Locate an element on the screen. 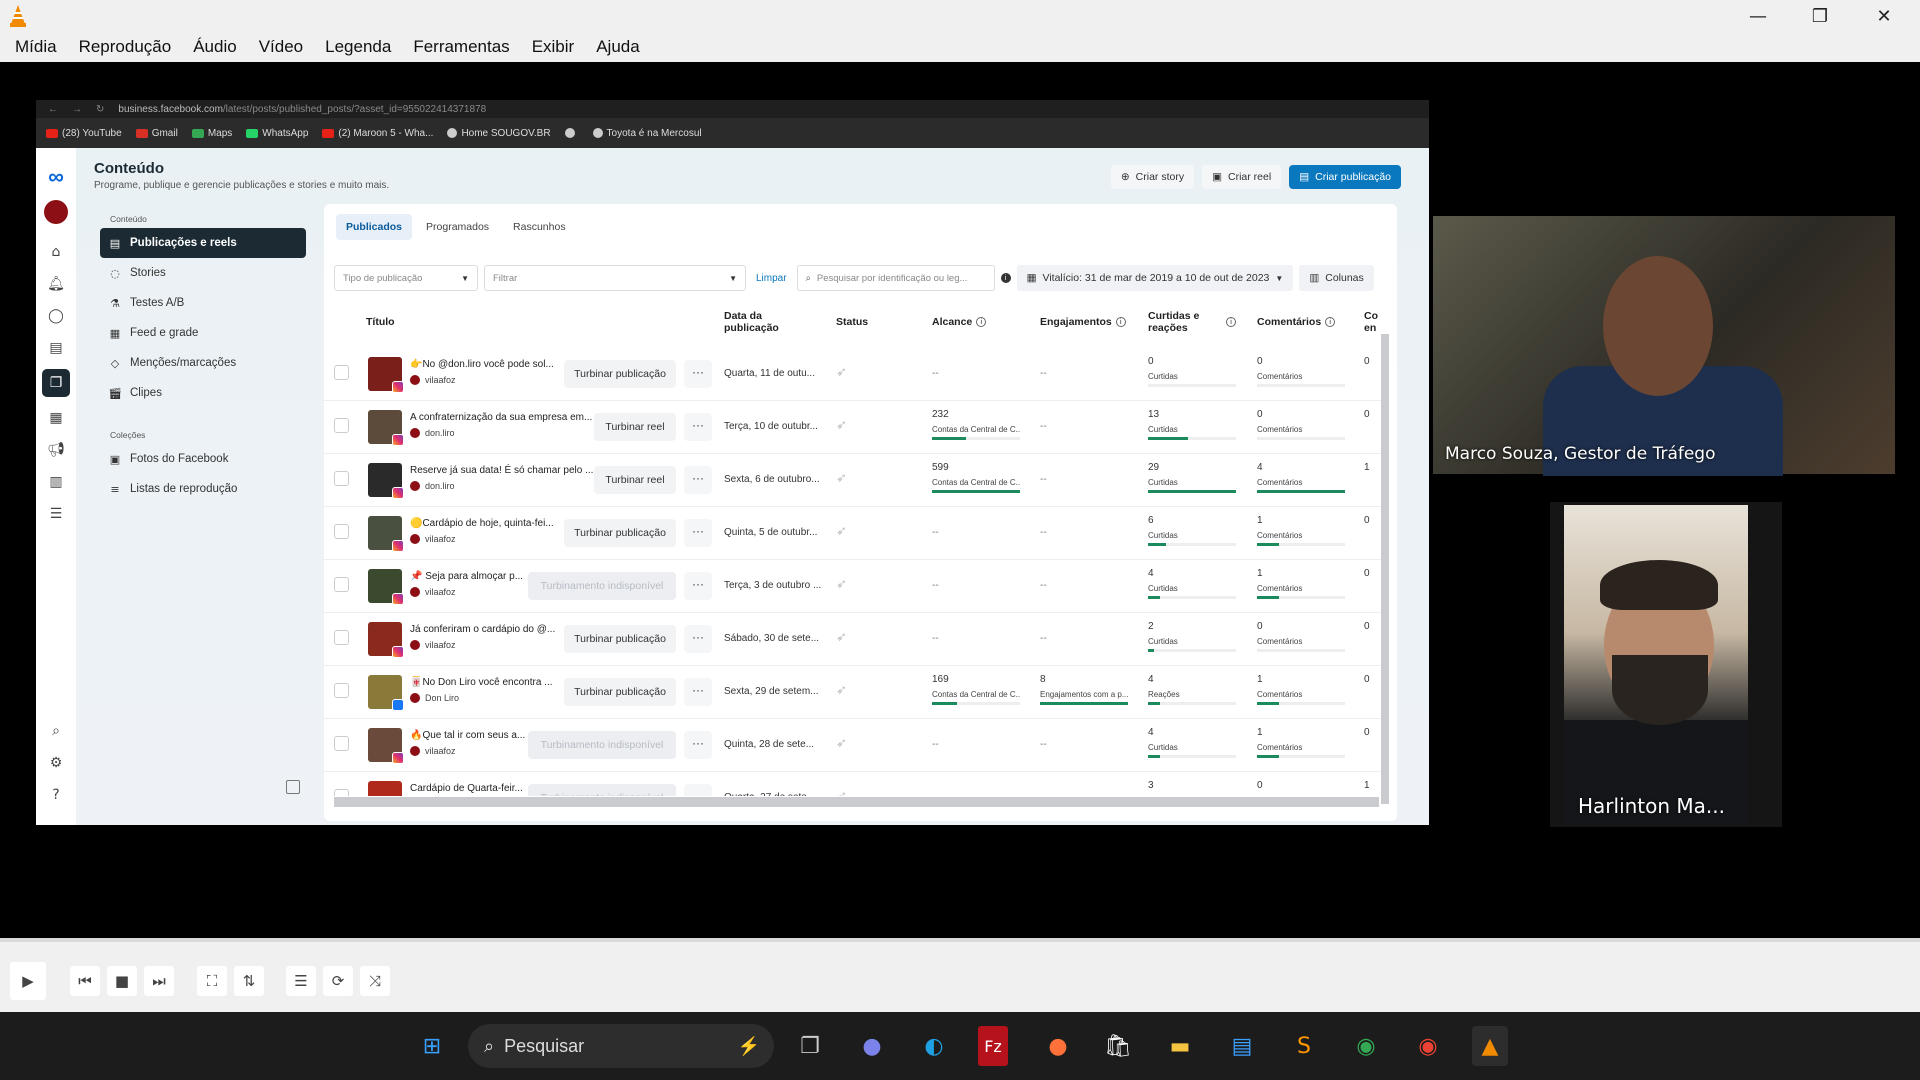 This screenshot has height=1080, width=1920. tab-programados: Programados is located at coordinates (457, 227).